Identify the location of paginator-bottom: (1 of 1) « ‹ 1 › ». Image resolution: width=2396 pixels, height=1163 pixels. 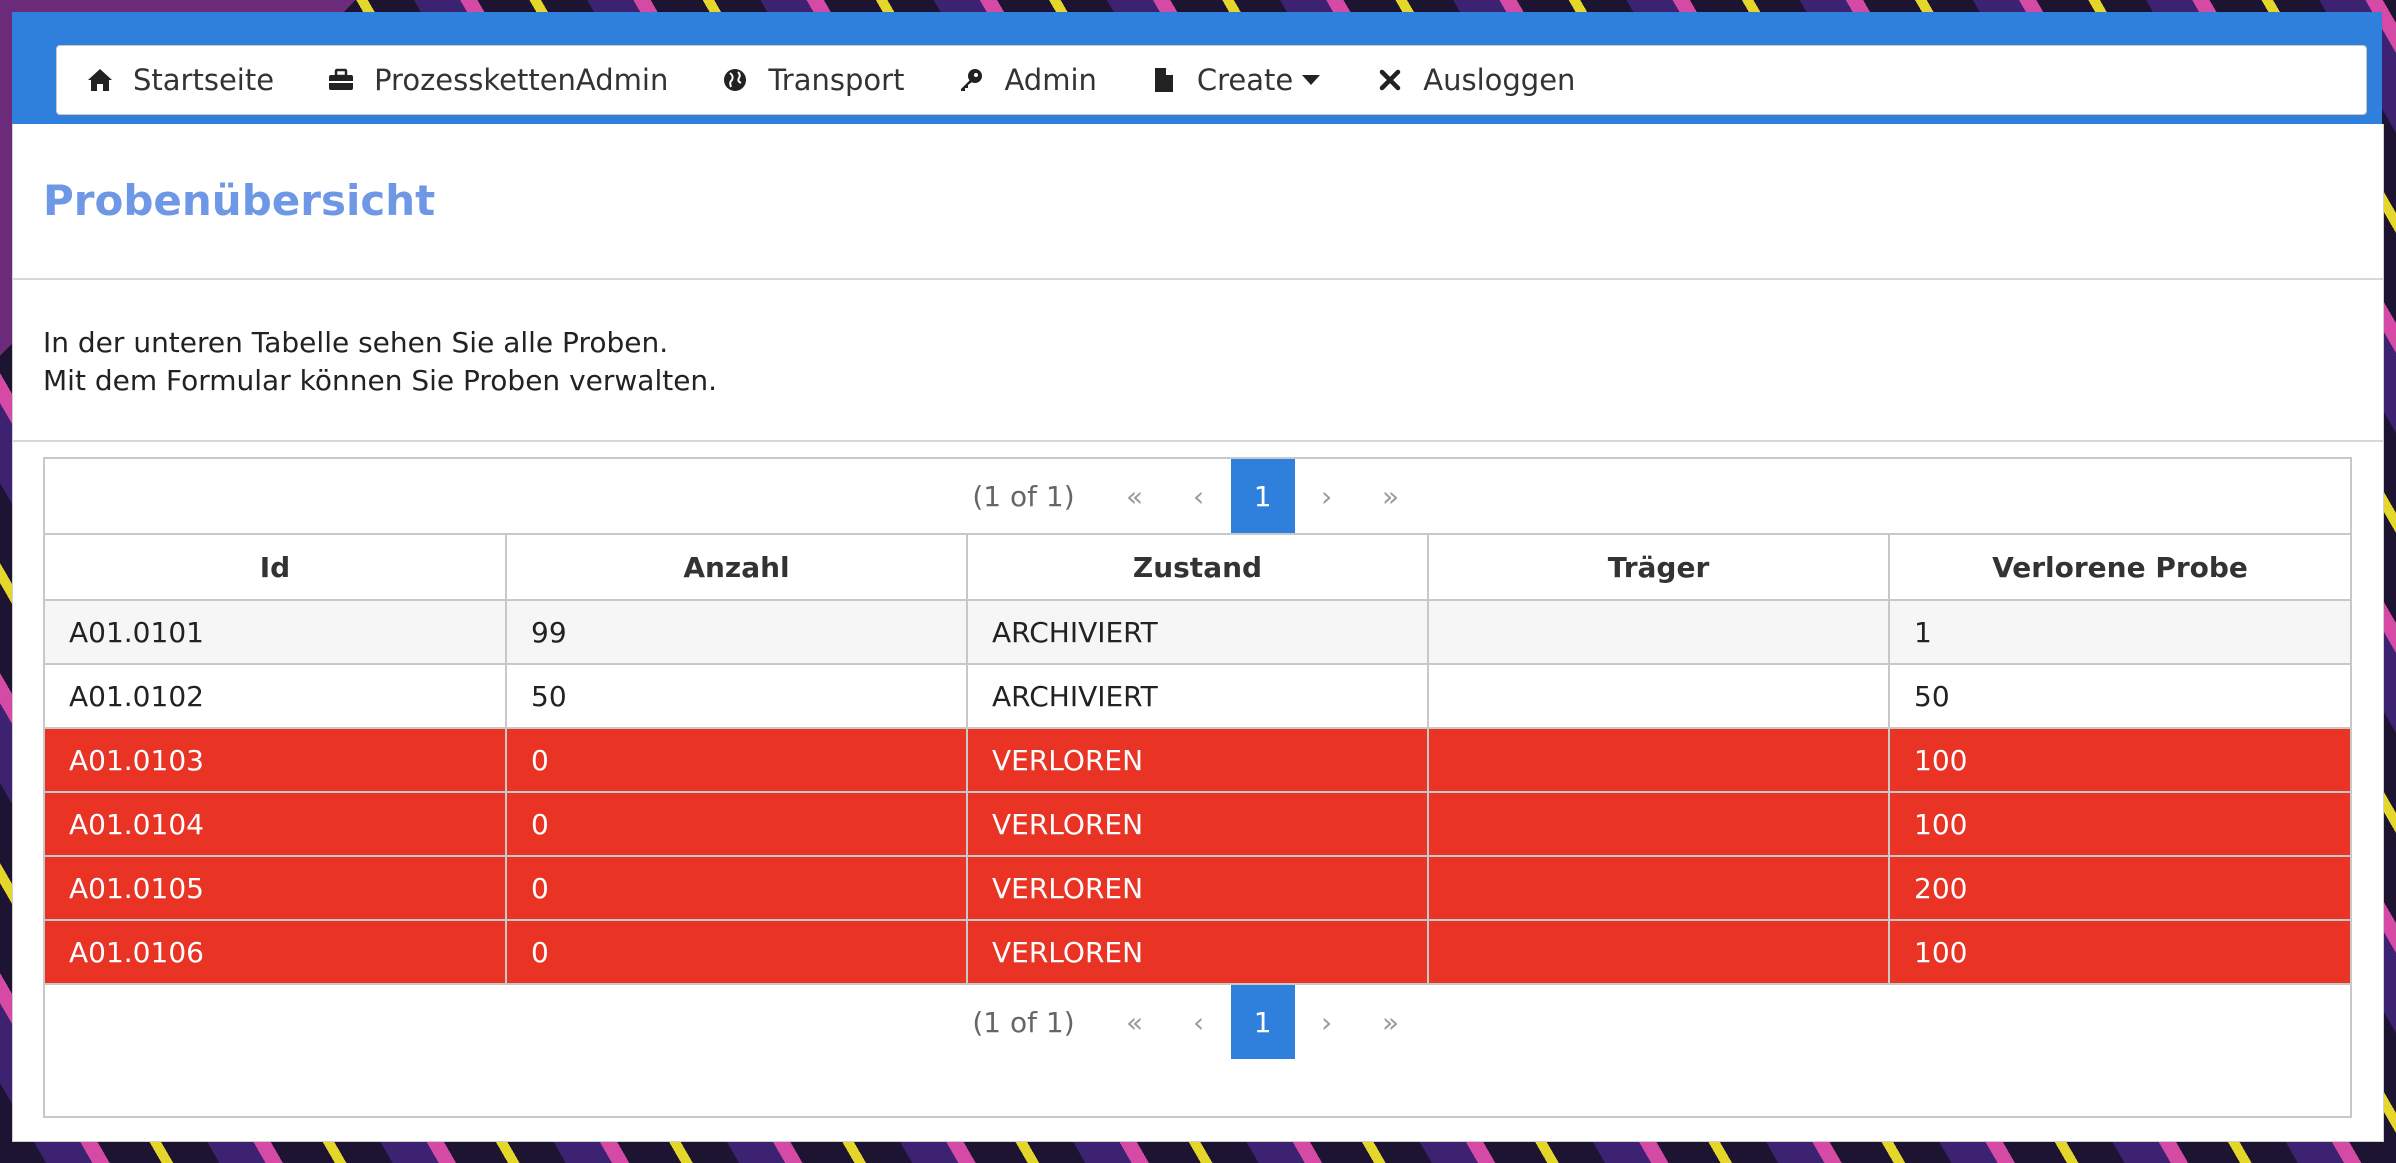
(1197, 1022).